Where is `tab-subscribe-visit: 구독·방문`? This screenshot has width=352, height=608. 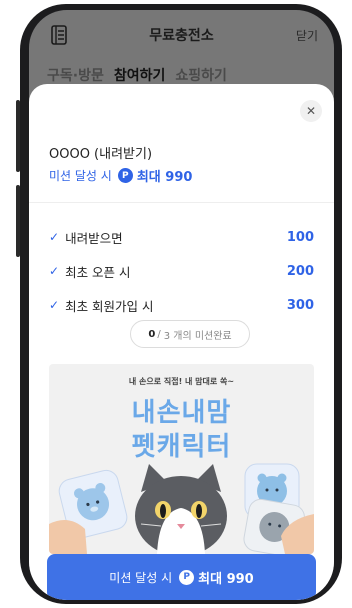 tab-subscribe-visit: 구독·방문 is located at coordinates (75, 75).